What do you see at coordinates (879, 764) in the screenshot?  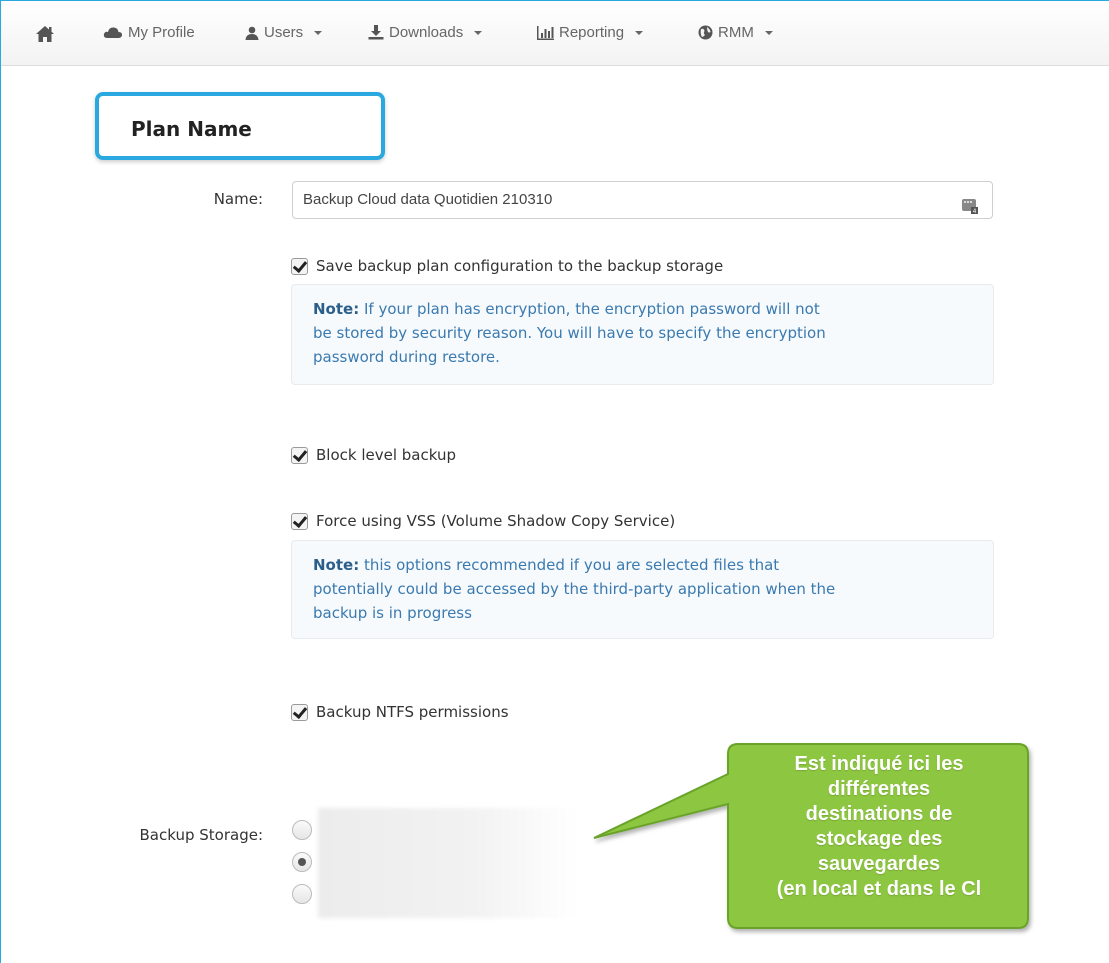 I see `callout-line: Est indiqué ici les` at bounding box center [879, 764].